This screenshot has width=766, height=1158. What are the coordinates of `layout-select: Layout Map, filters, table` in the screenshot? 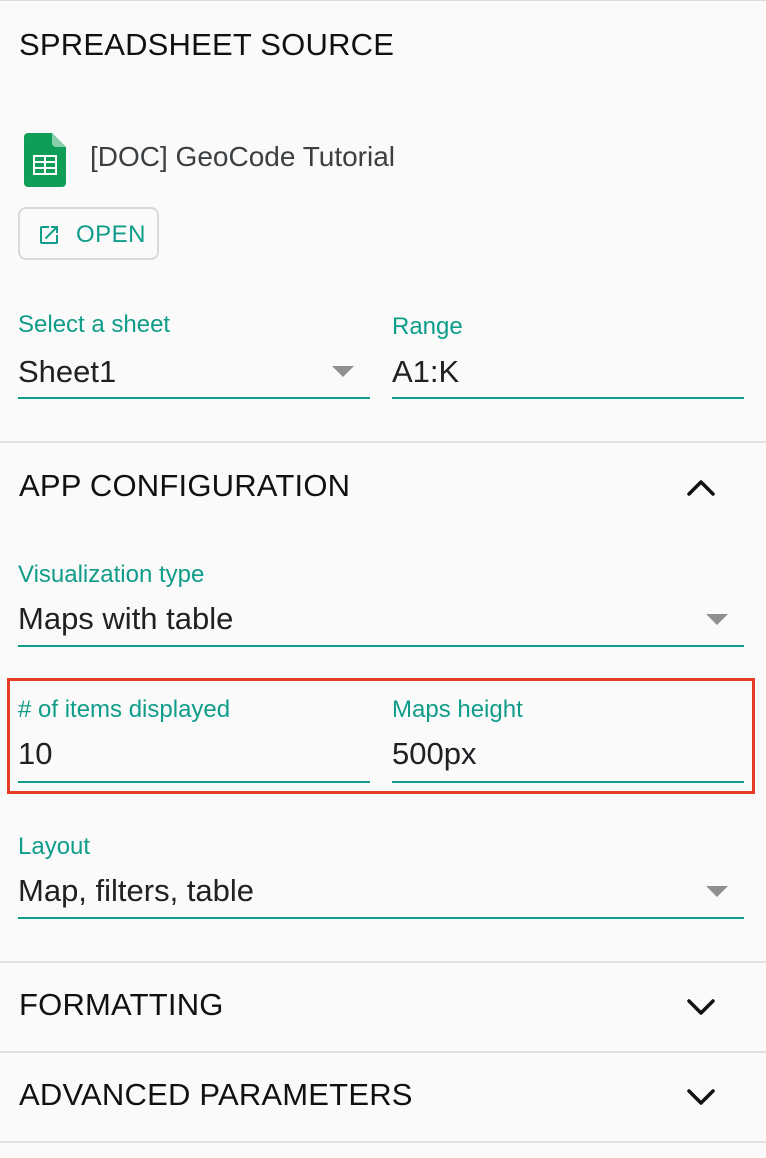 It's located at (381, 878).